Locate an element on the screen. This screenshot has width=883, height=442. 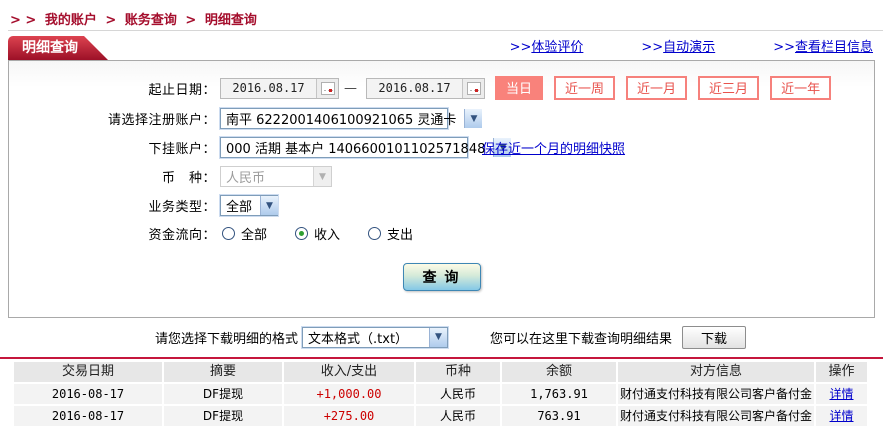
breadcrumb-item-my-account: 我的账户 is located at coordinates (71, 20).